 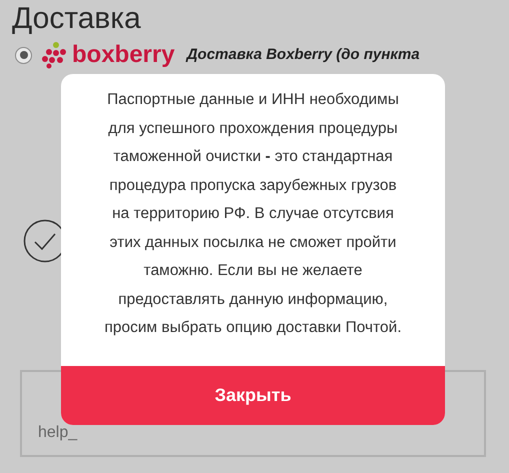 What do you see at coordinates (123, 55) in the screenshot?
I see `logo-text: boxberry` at bounding box center [123, 55].